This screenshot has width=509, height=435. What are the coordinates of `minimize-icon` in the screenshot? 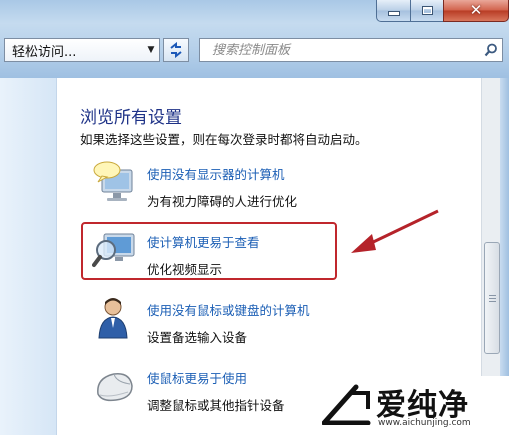 It's located at (393, 13).